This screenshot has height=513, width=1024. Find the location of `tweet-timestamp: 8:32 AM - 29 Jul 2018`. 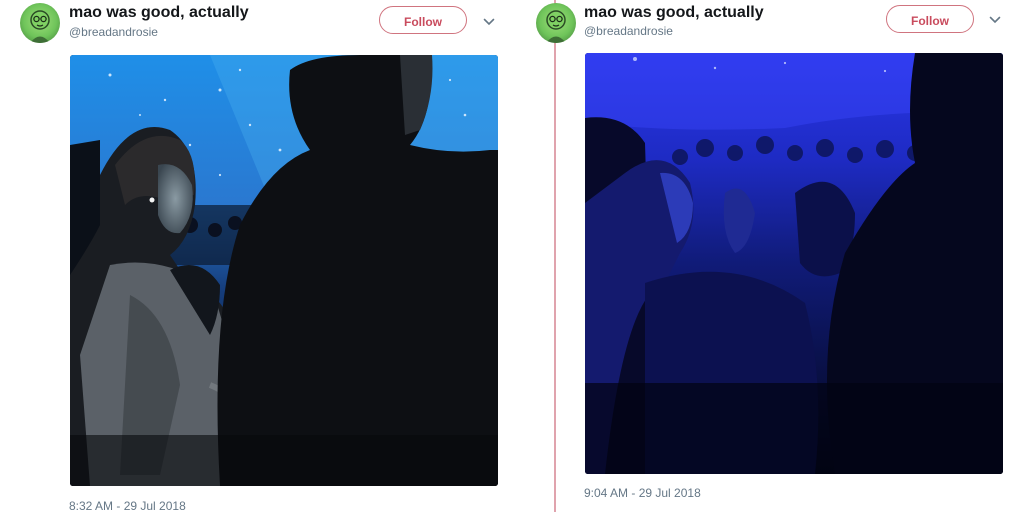

tweet-timestamp: 8:32 AM - 29 Jul 2018 is located at coordinates (127, 506).